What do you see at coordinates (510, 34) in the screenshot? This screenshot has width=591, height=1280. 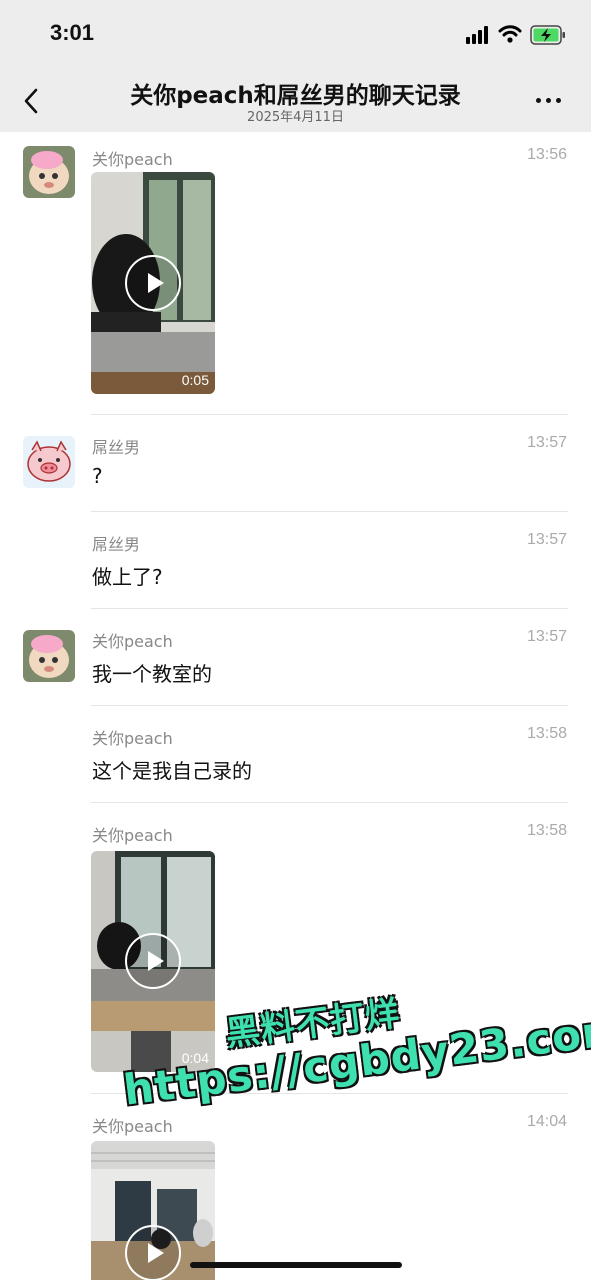 I see `wifi-icon` at bounding box center [510, 34].